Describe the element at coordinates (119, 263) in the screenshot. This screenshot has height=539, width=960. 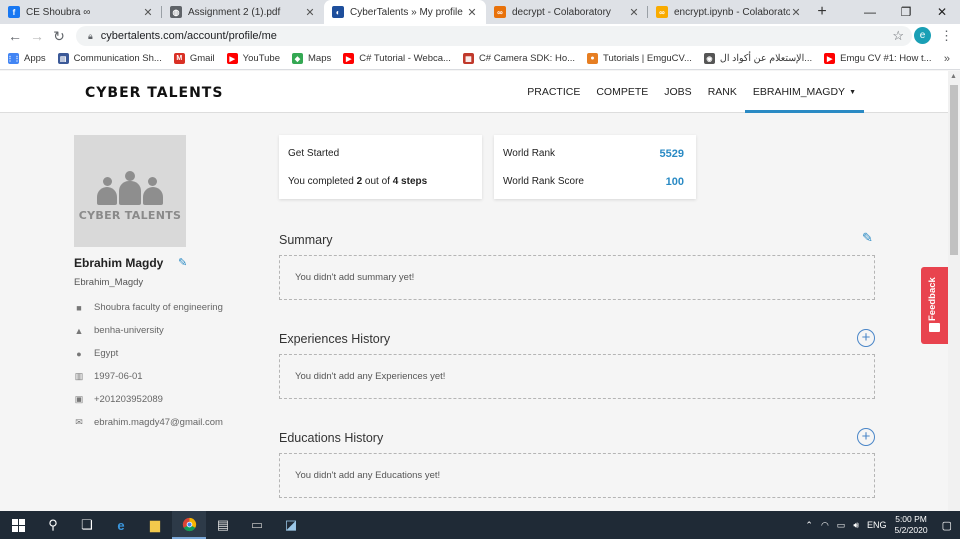
I see `profile-name: Ebrahim Magdy` at that location.